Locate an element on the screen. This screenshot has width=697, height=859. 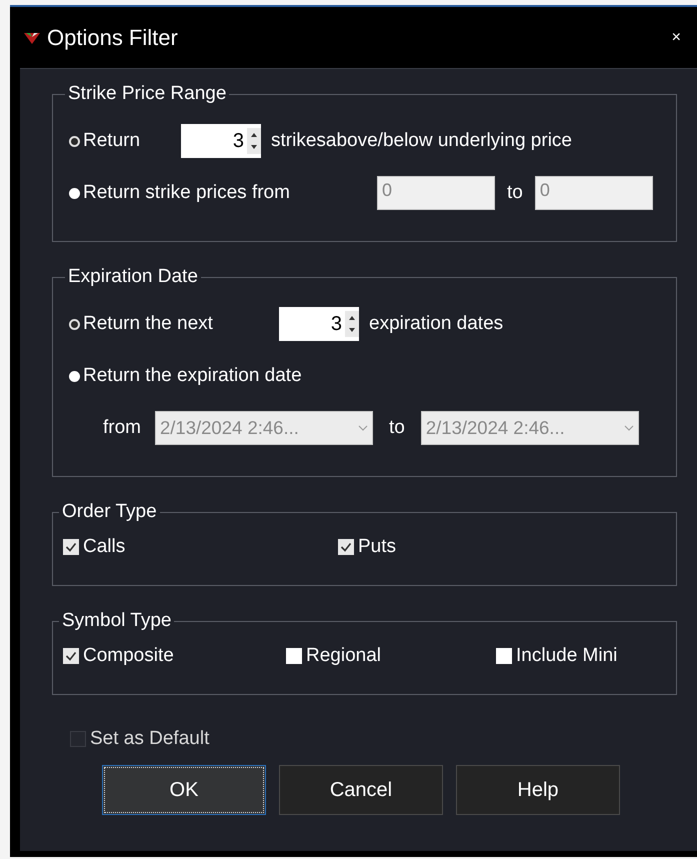
radio-label: Return the expiration date is located at coordinates (192, 376).